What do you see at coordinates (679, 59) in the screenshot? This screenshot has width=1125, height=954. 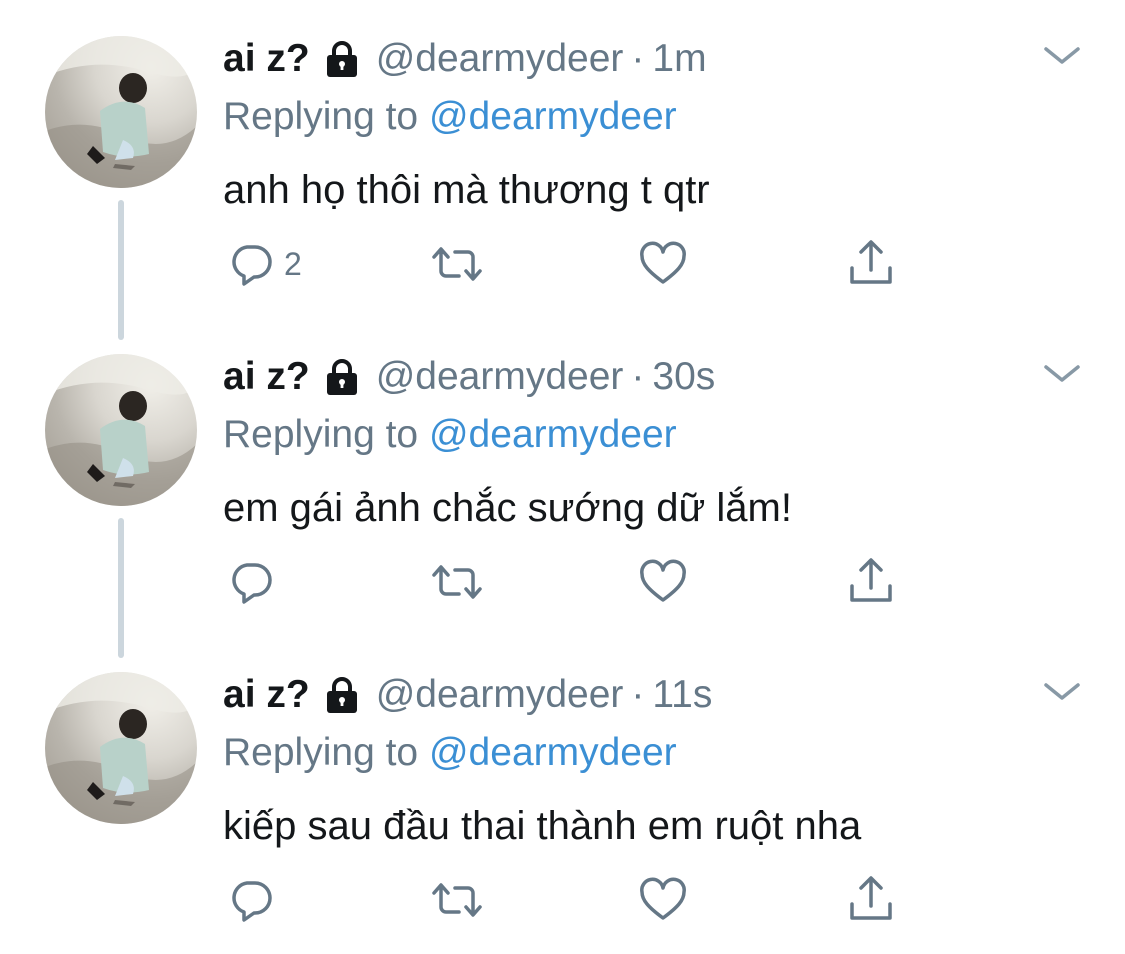 I see `timestamp: 1m` at bounding box center [679, 59].